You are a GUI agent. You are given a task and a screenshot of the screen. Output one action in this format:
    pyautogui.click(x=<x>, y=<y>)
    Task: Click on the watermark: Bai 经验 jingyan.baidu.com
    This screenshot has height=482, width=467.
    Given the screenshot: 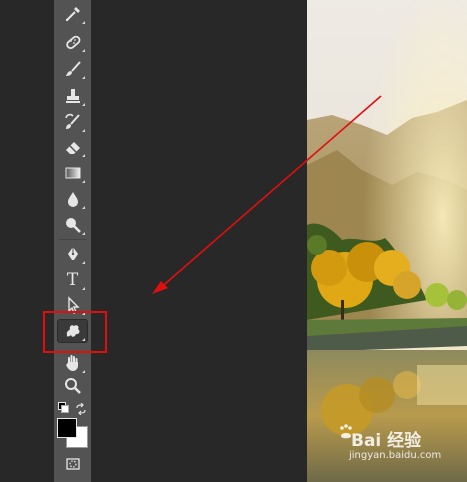 What is the action you would take?
    pyautogui.click(x=401, y=441)
    